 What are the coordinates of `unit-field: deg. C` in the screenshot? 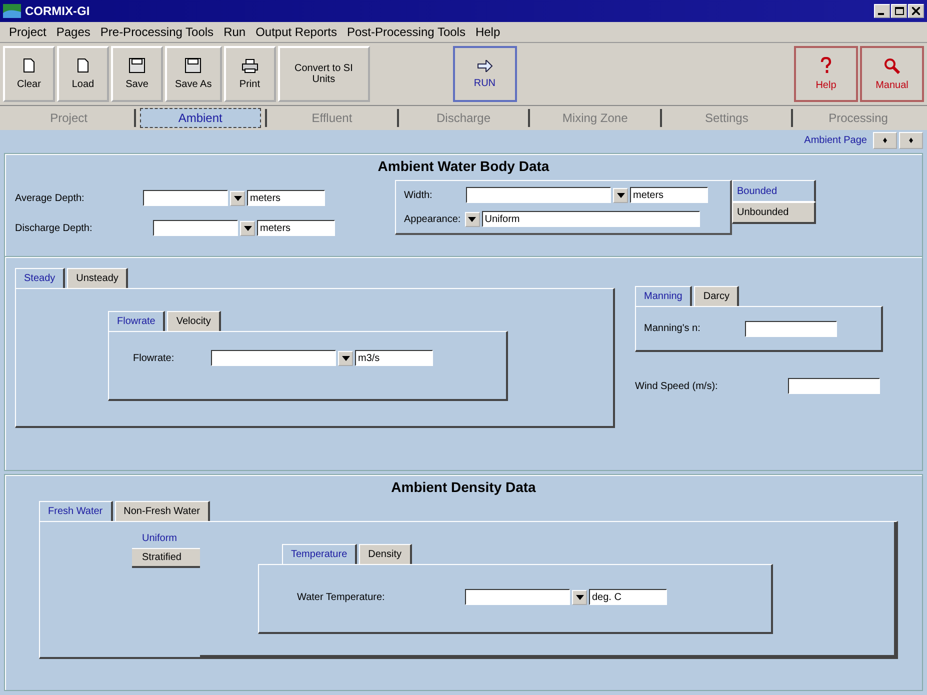 It's located at (628, 597).